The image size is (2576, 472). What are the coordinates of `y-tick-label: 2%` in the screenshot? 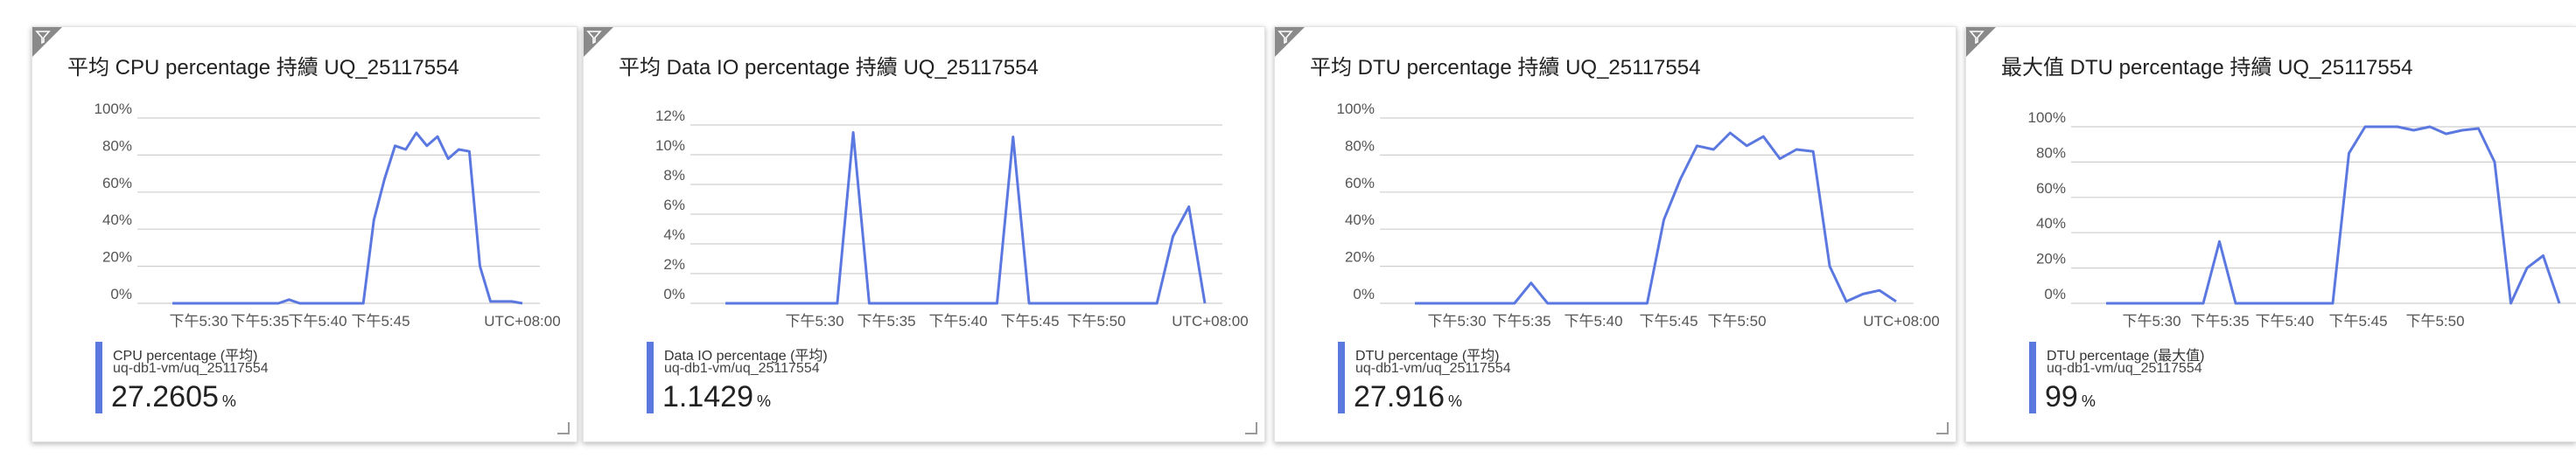 It's located at (674, 264).